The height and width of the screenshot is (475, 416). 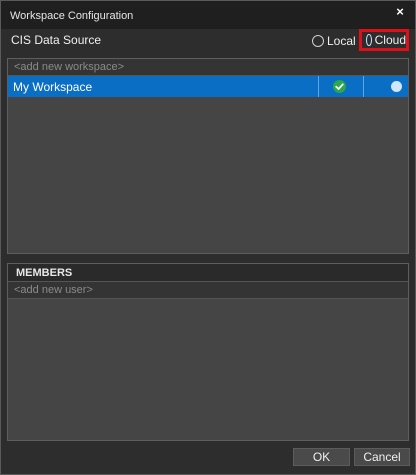 What do you see at coordinates (208, 290) in the screenshot?
I see `add-user-input: <add new user>` at bounding box center [208, 290].